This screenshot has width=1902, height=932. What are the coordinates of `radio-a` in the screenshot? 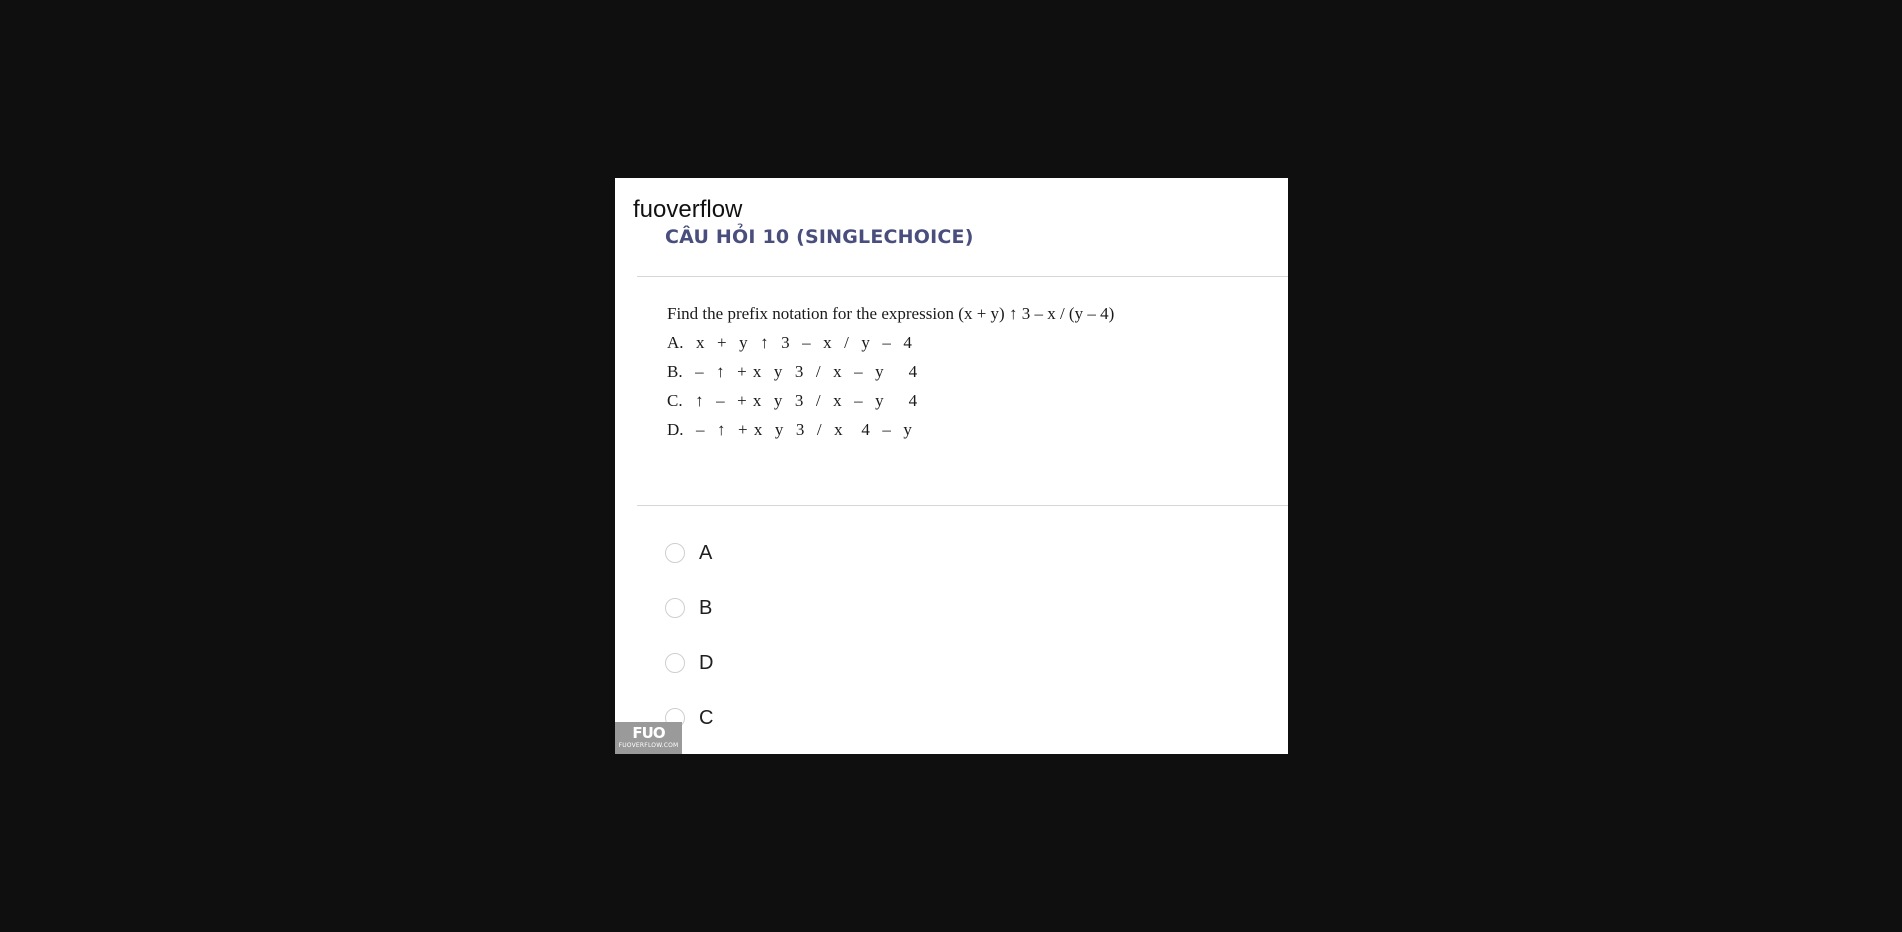 It's located at (675, 553).